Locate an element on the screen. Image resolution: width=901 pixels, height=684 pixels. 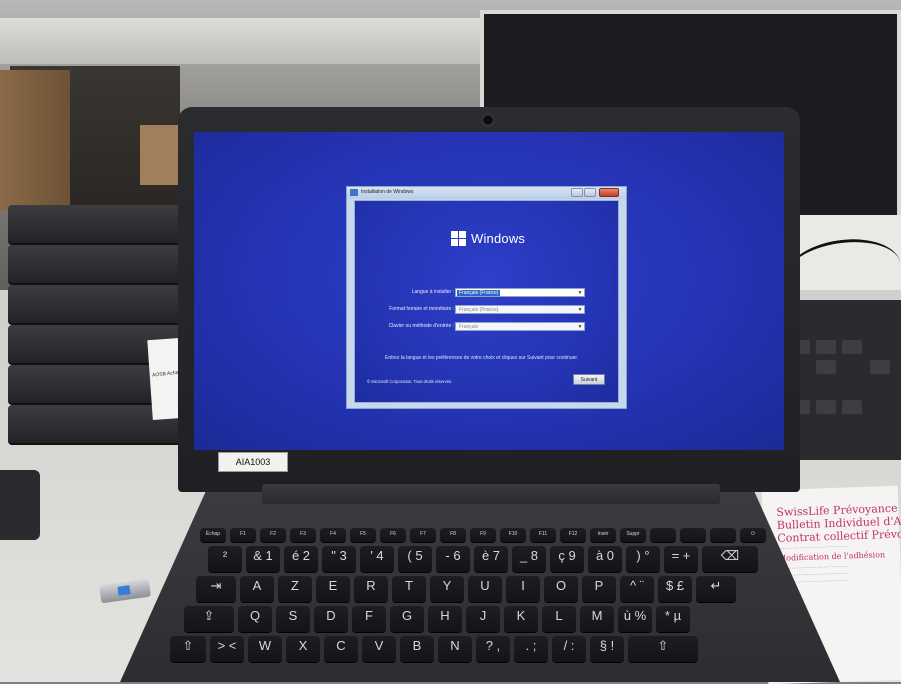
keyboard-key: à 0 is located at coordinates (605, 559).